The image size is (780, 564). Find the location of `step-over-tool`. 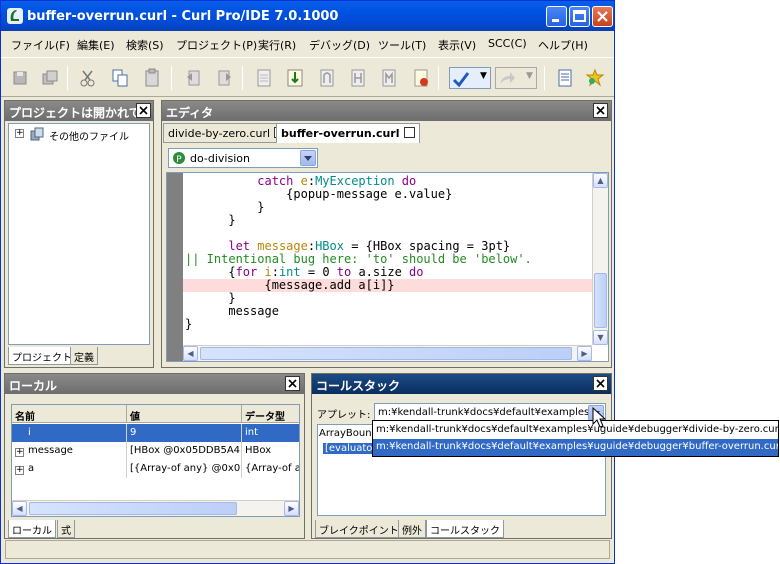

step-over-tool is located at coordinates (327, 78).